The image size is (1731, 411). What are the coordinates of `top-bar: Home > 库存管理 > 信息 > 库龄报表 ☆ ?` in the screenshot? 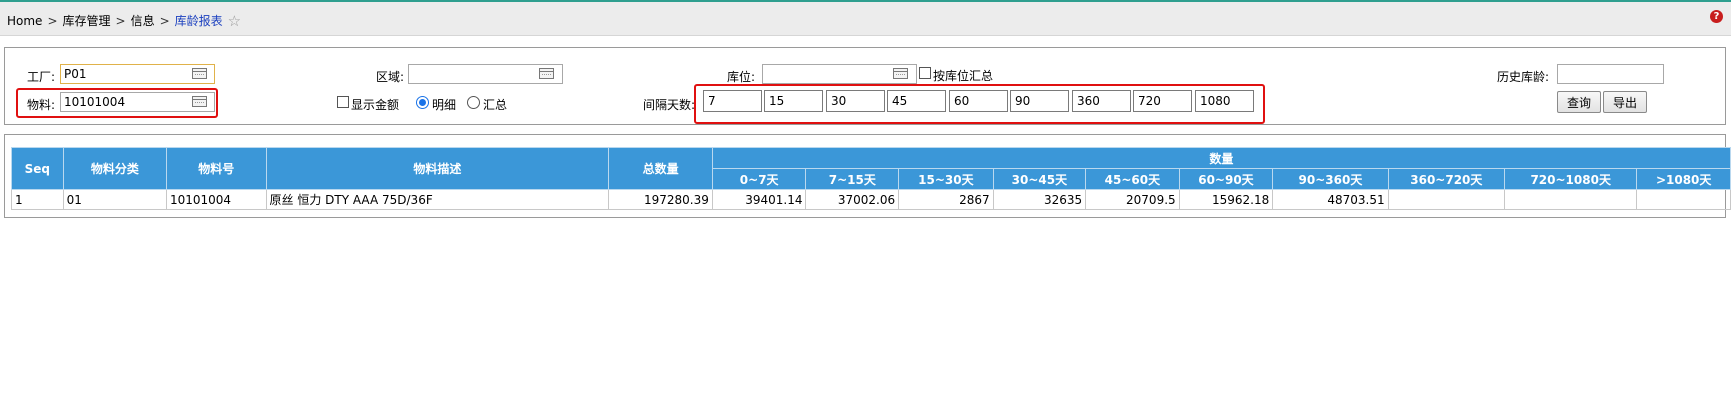 It's located at (865, 18).